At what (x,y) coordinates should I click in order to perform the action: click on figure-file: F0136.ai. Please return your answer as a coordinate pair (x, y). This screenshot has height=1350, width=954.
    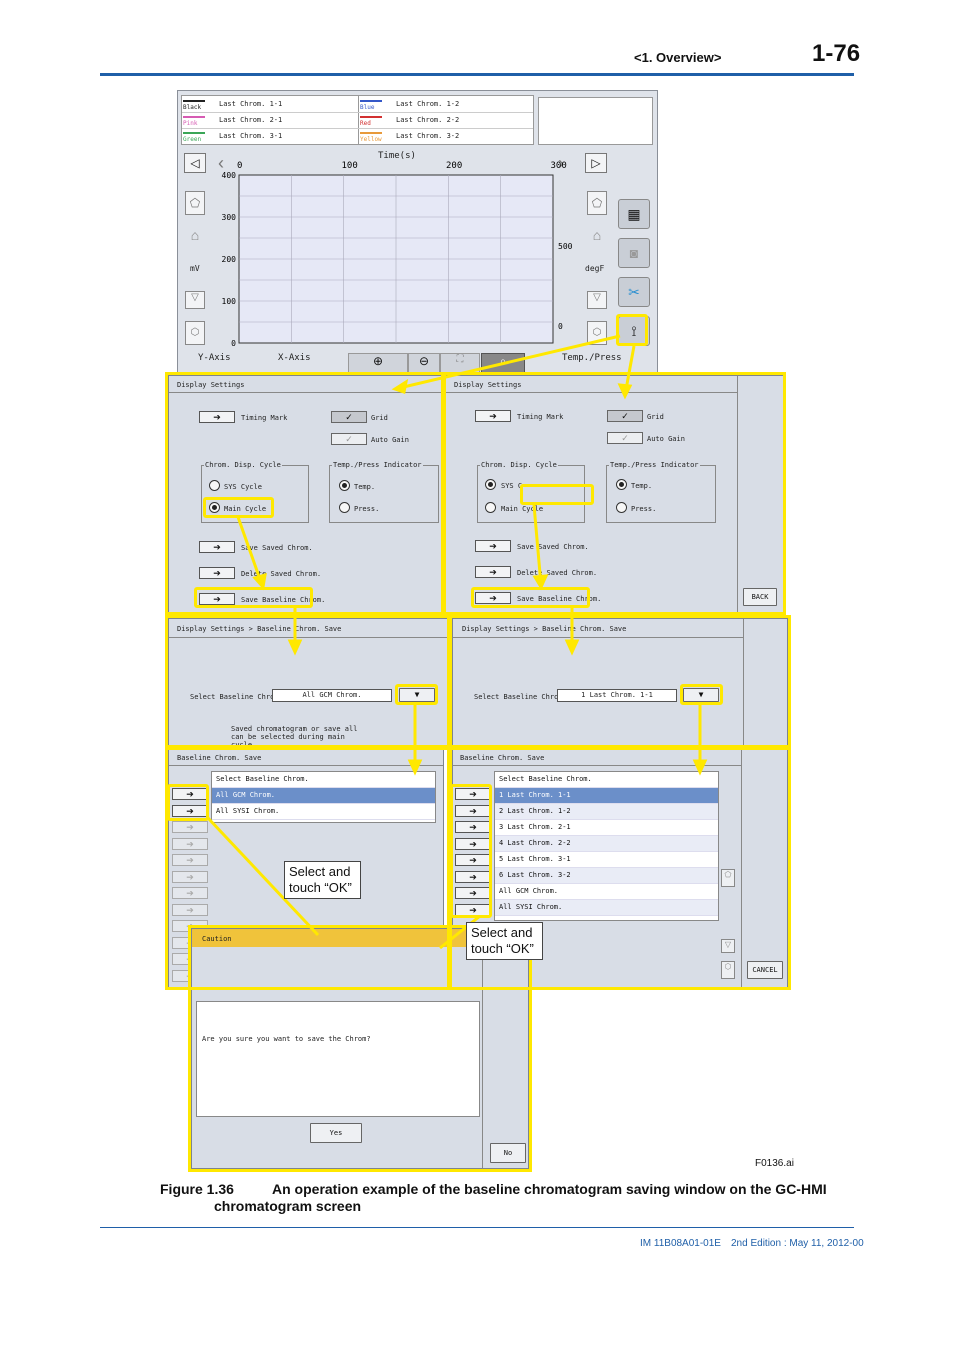
    Looking at the image, I should click on (774, 1163).